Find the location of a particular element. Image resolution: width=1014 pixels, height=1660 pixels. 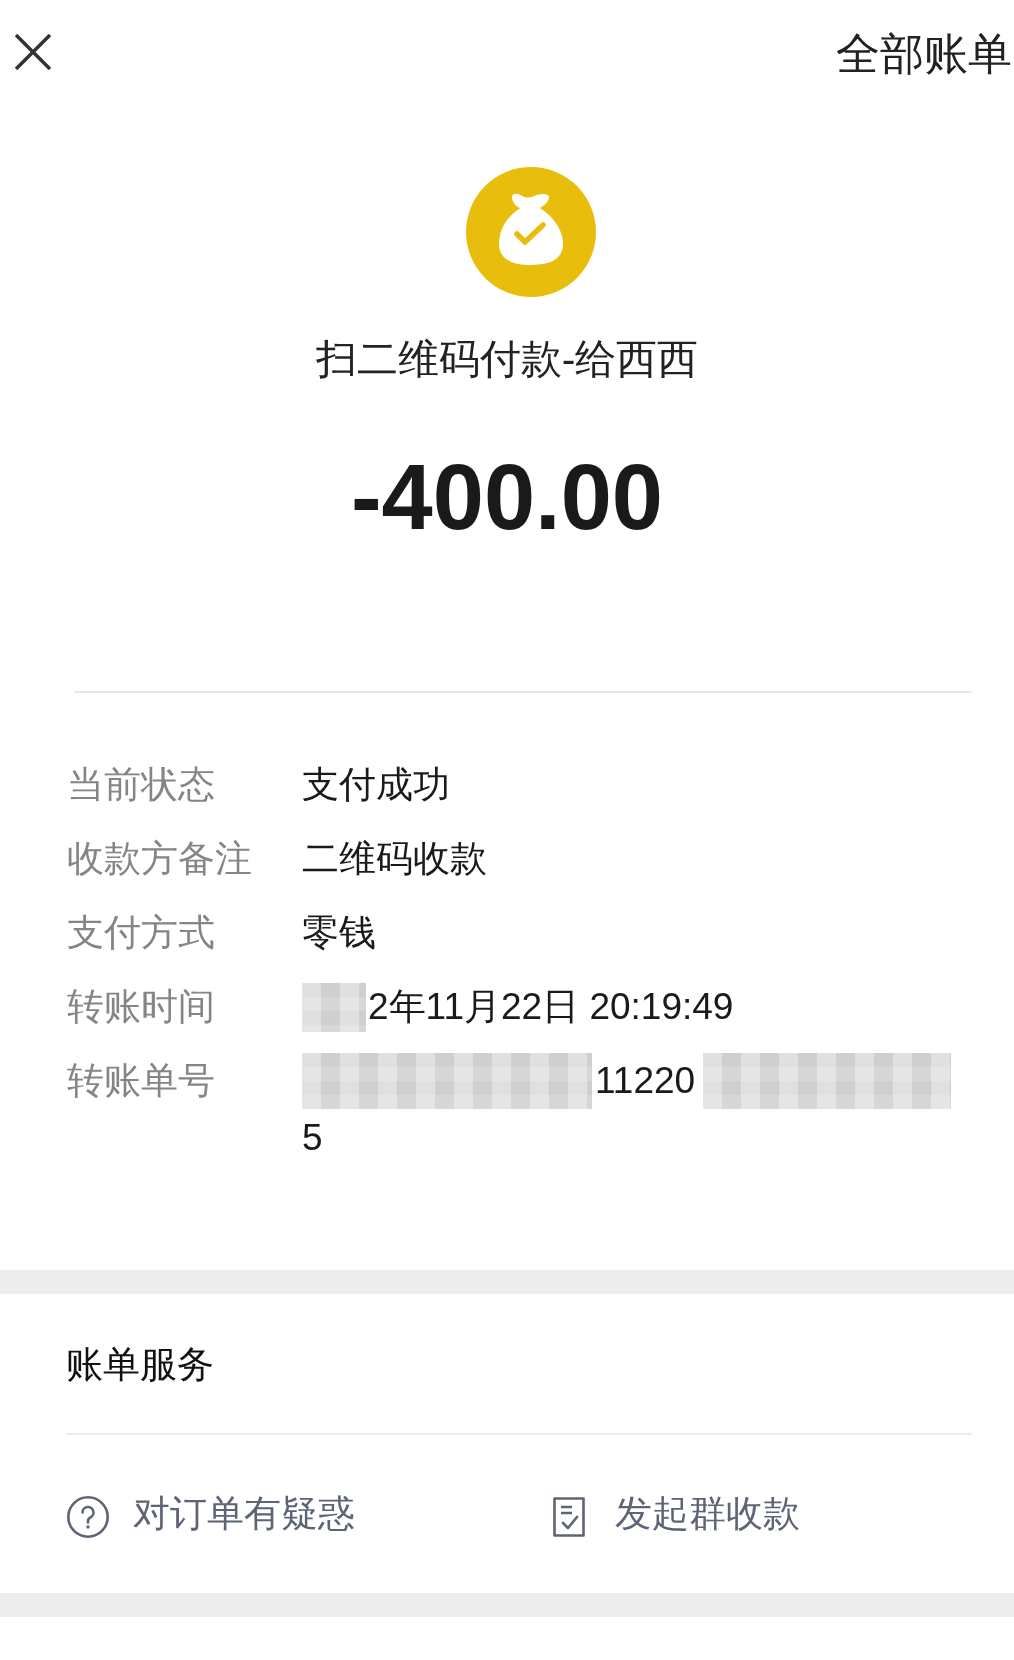

detail-value: 支付成功 is located at coordinates (376, 785).